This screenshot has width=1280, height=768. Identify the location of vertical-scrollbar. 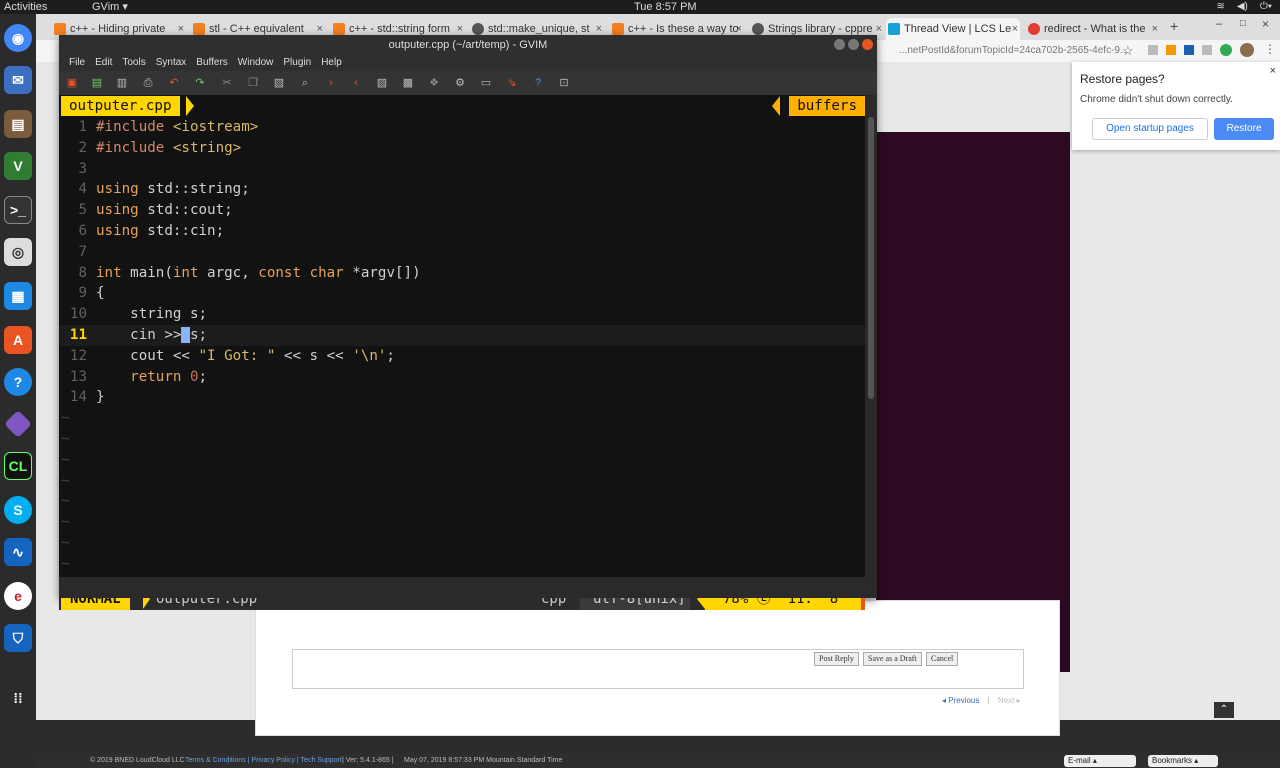
(871, 336).